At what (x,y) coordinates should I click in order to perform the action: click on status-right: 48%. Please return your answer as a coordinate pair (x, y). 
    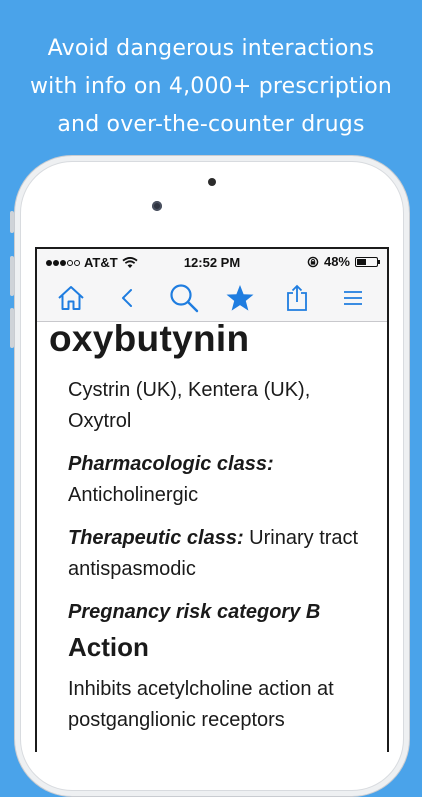
    Looking at the image, I should click on (343, 261).